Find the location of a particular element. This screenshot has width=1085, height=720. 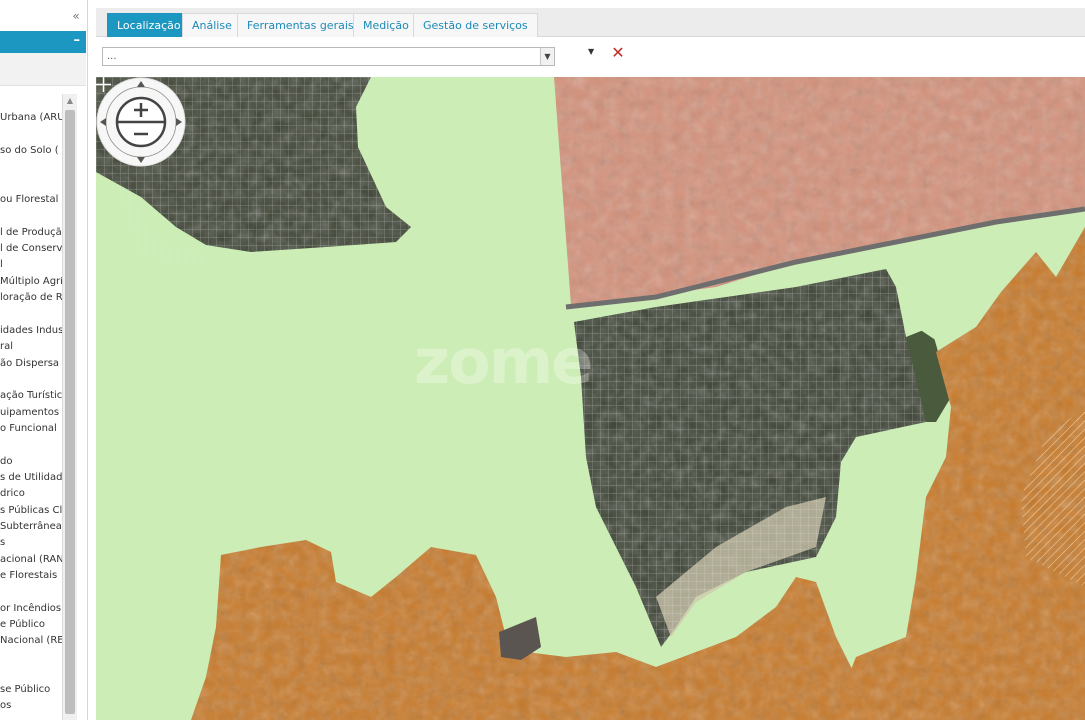

layer-item-label: ação Turístic is located at coordinates (31, 395).